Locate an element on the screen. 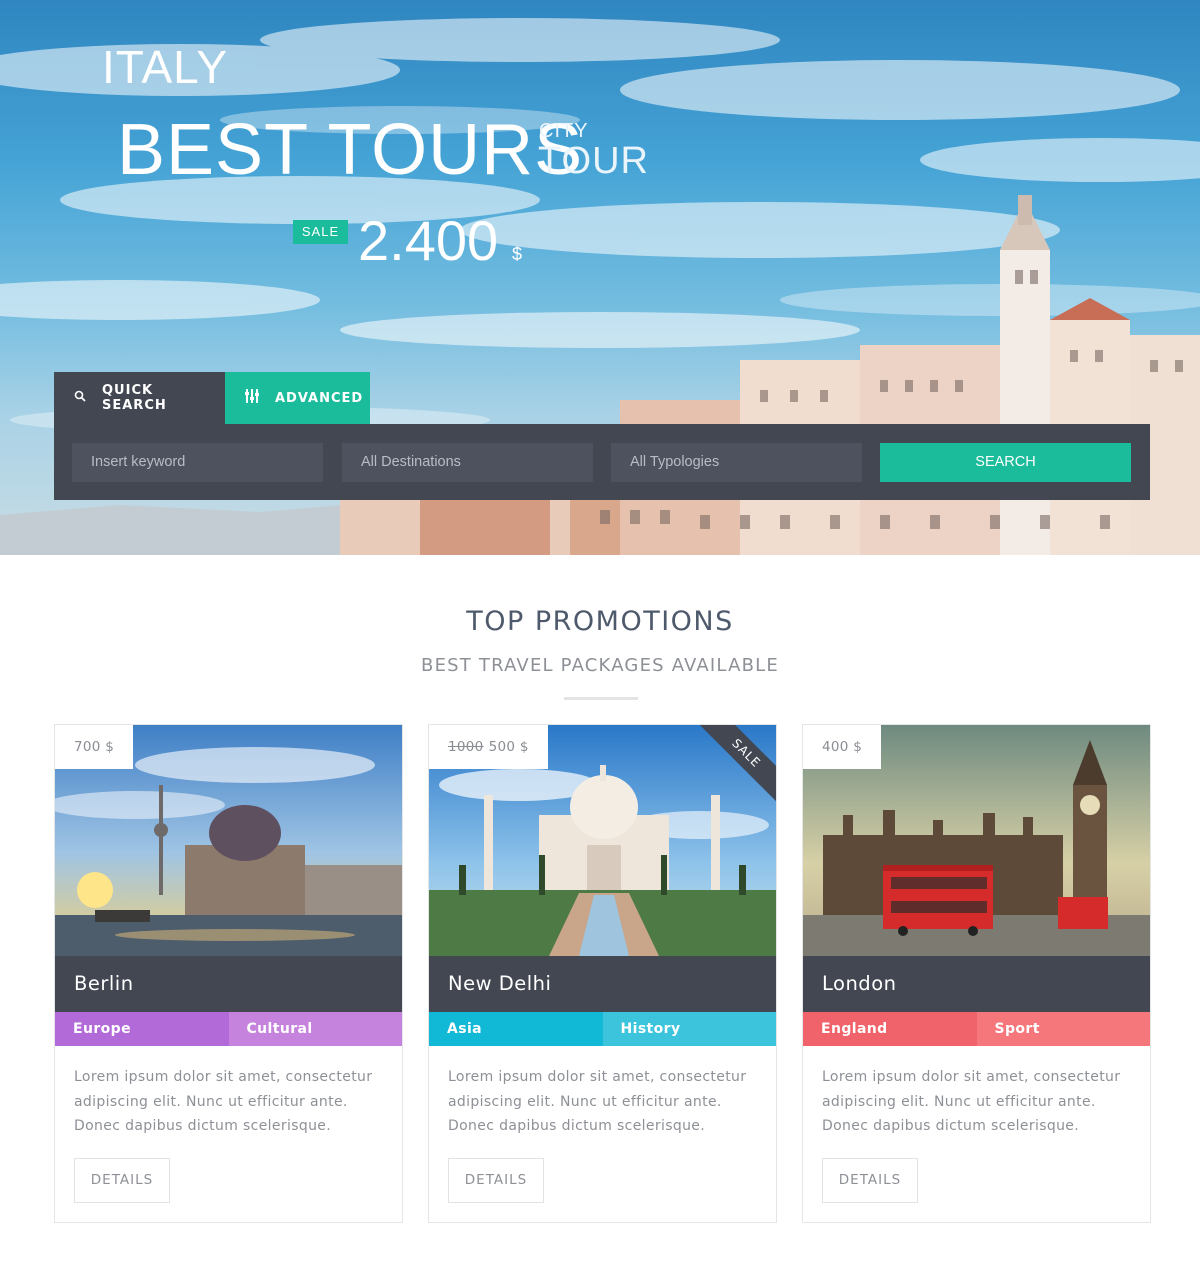 This screenshot has width=1200, height=1266. card-price: 400 $ is located at coordinates (842, 747).